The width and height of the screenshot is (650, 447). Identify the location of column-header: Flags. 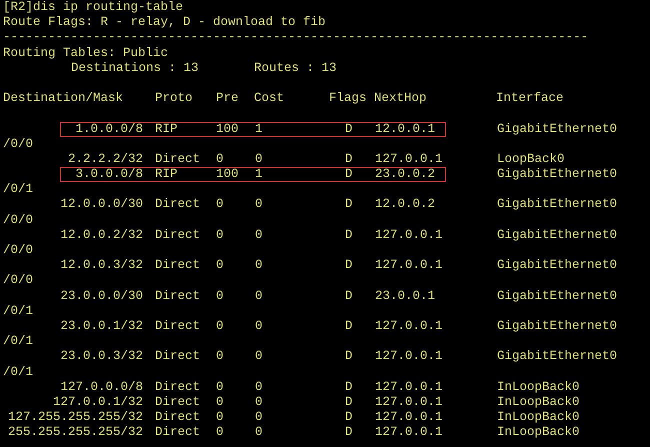
(348, 98).